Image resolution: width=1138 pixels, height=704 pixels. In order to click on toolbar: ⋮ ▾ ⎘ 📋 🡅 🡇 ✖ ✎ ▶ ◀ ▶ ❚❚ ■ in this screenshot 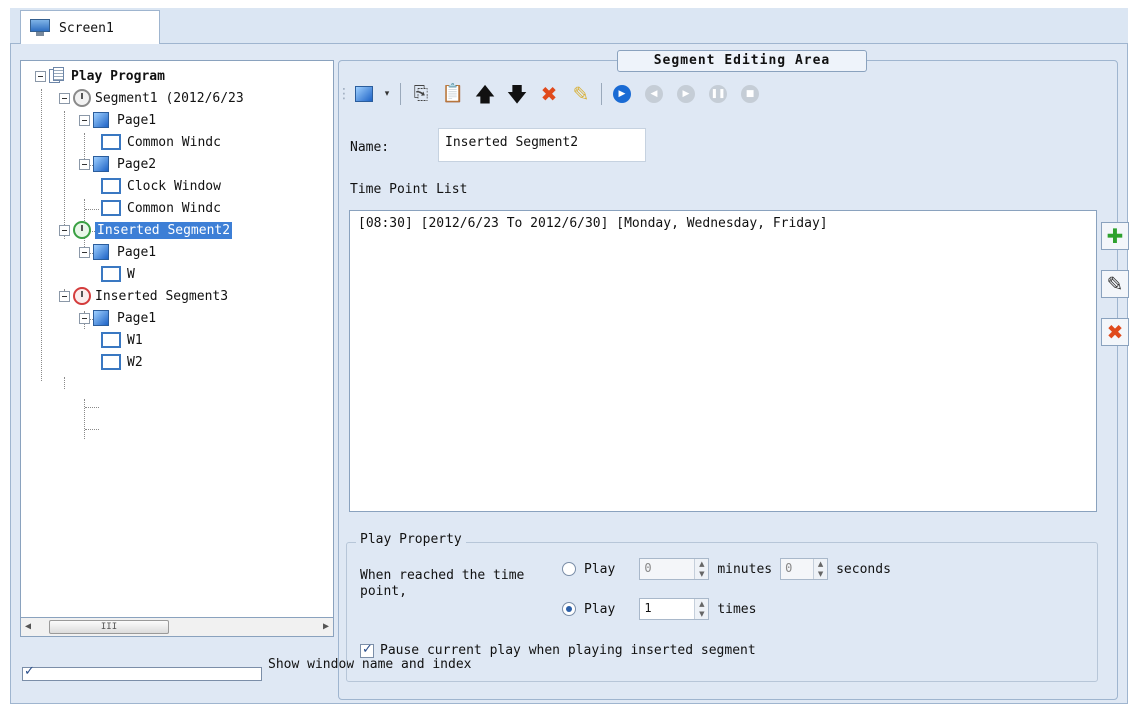, I will do `click(549, 94)`.